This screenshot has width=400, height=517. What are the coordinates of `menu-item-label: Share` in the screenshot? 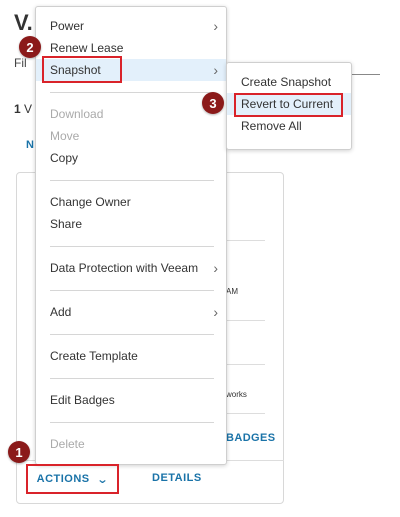 It's located at (66, 224).